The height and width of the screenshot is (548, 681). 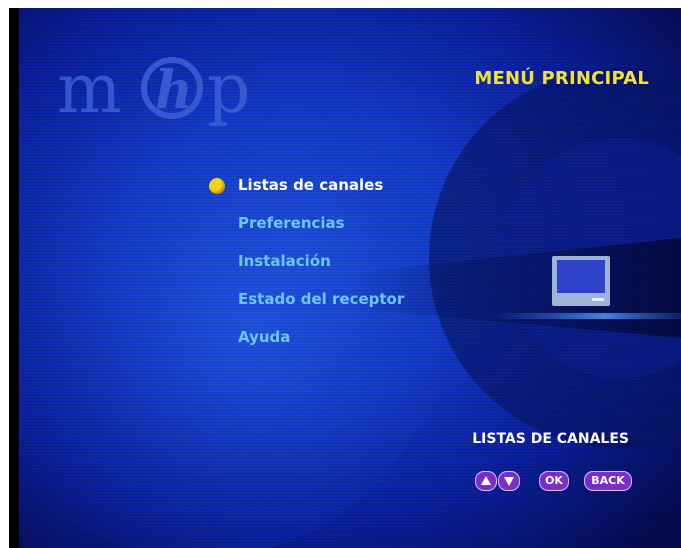 I want to click on up-arrow-icon, so click(x=486, y=480).